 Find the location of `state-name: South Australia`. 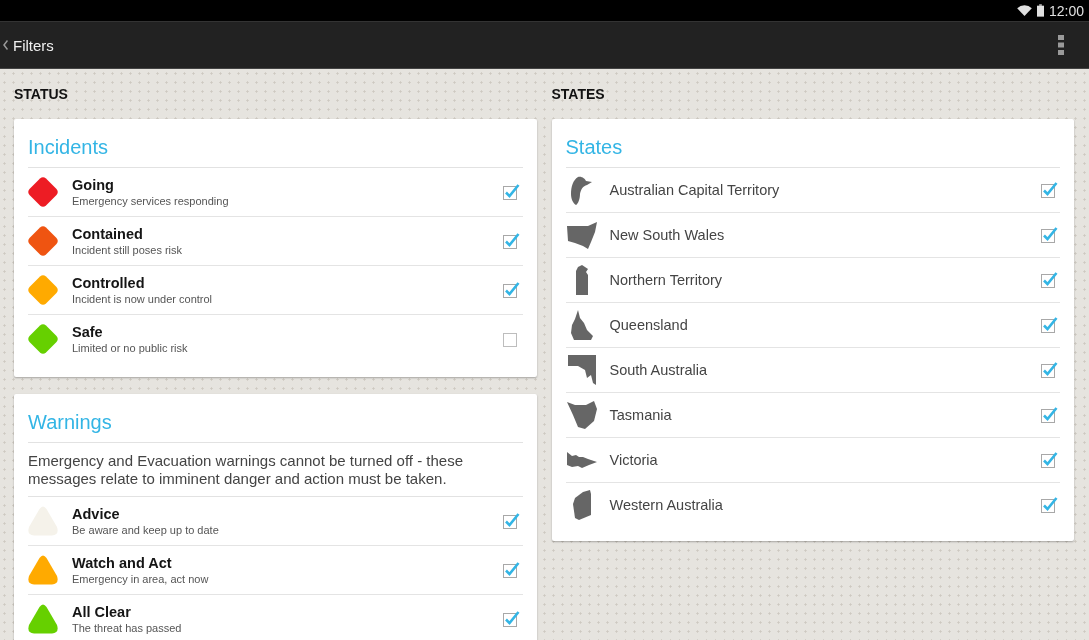

state-name: South Australia is located at coordinates (659, 370).